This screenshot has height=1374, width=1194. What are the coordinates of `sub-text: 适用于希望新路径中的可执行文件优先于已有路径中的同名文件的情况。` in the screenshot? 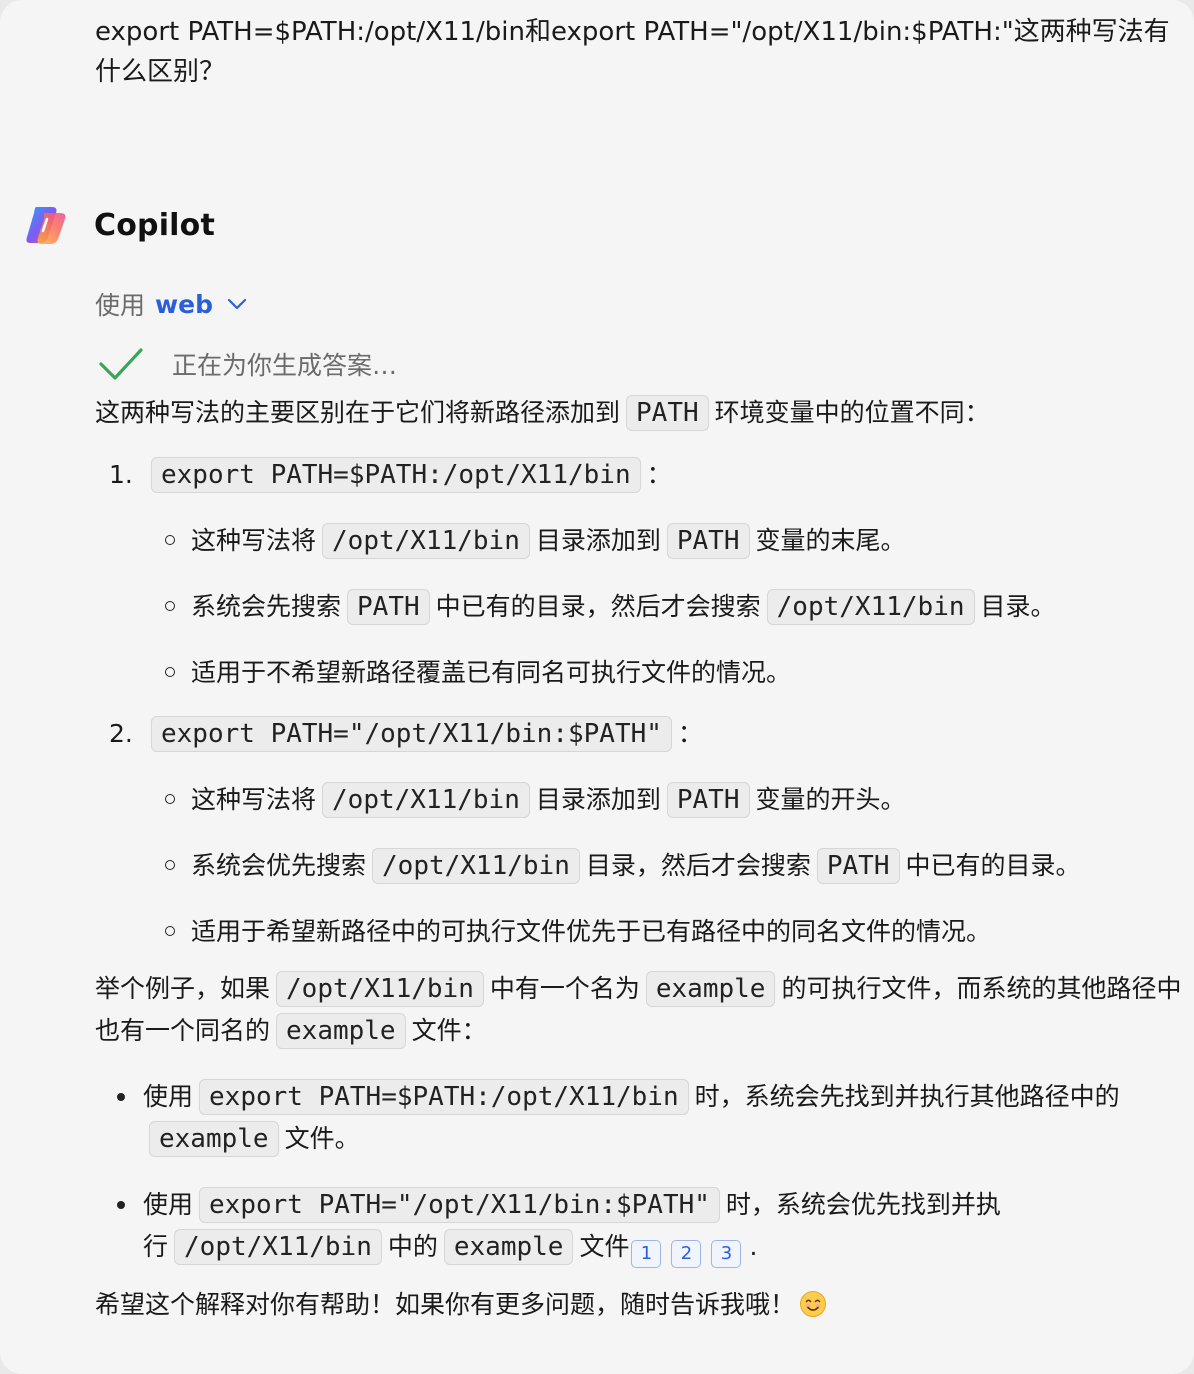 It's located at (591, 931).